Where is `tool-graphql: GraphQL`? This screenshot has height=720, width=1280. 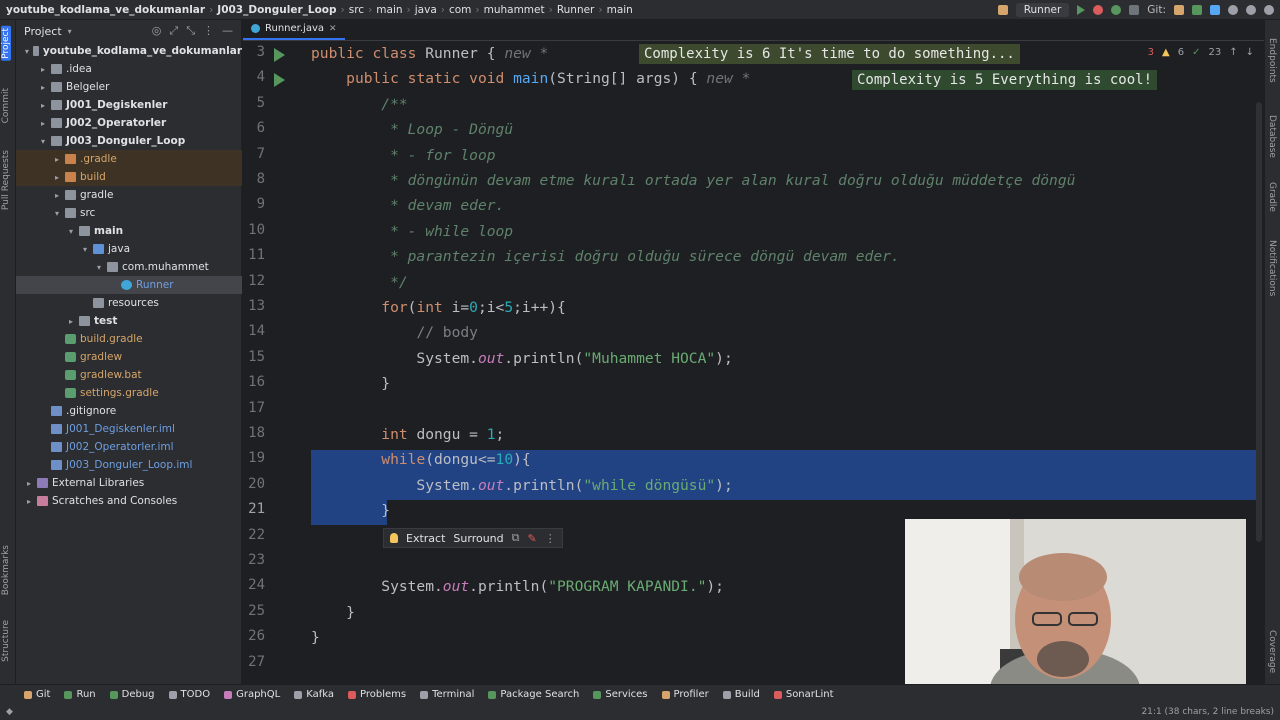 tool-graphql: GraphQL is located at coordinates (252, 694).